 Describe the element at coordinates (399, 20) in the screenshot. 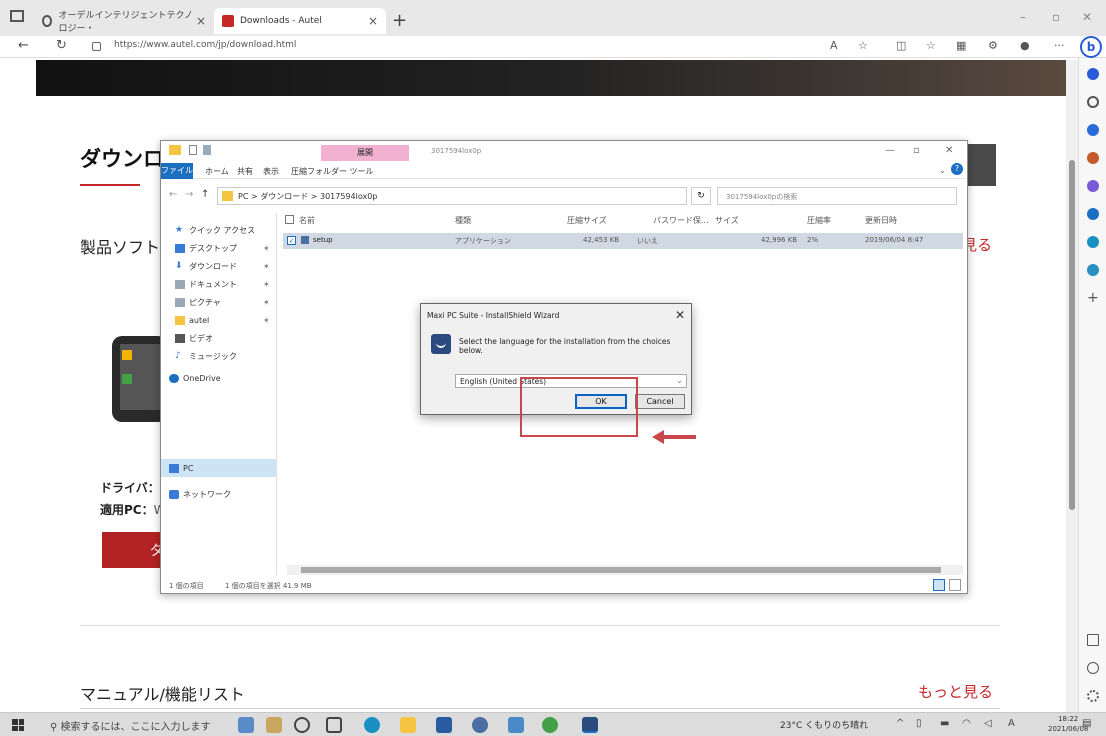

I see `new-tab-button: +` at that location.